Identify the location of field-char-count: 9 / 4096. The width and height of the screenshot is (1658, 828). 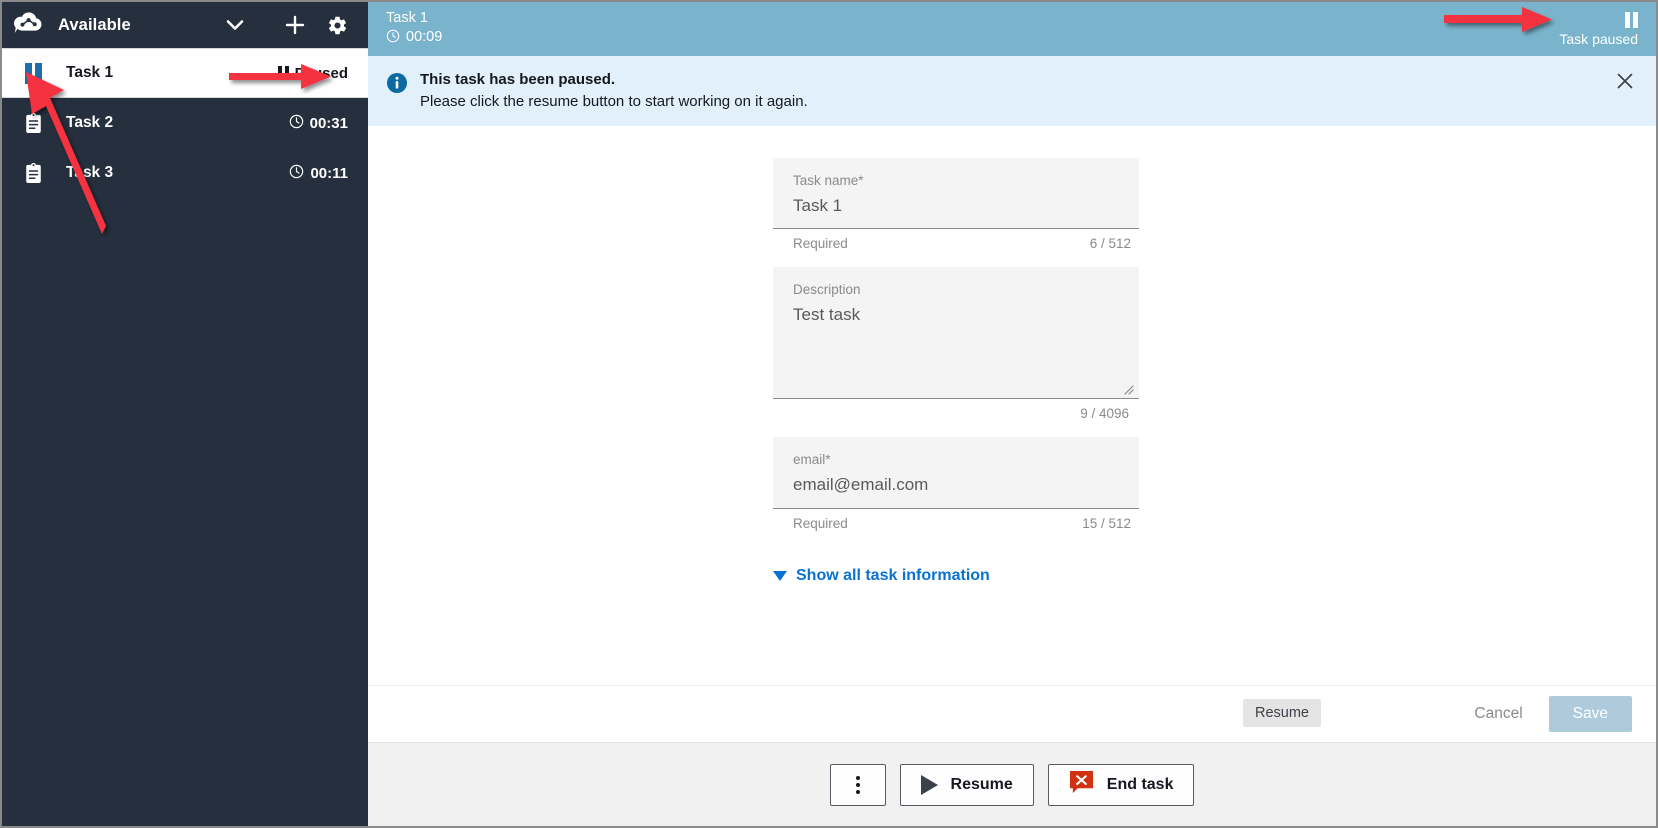
(1104, 414).